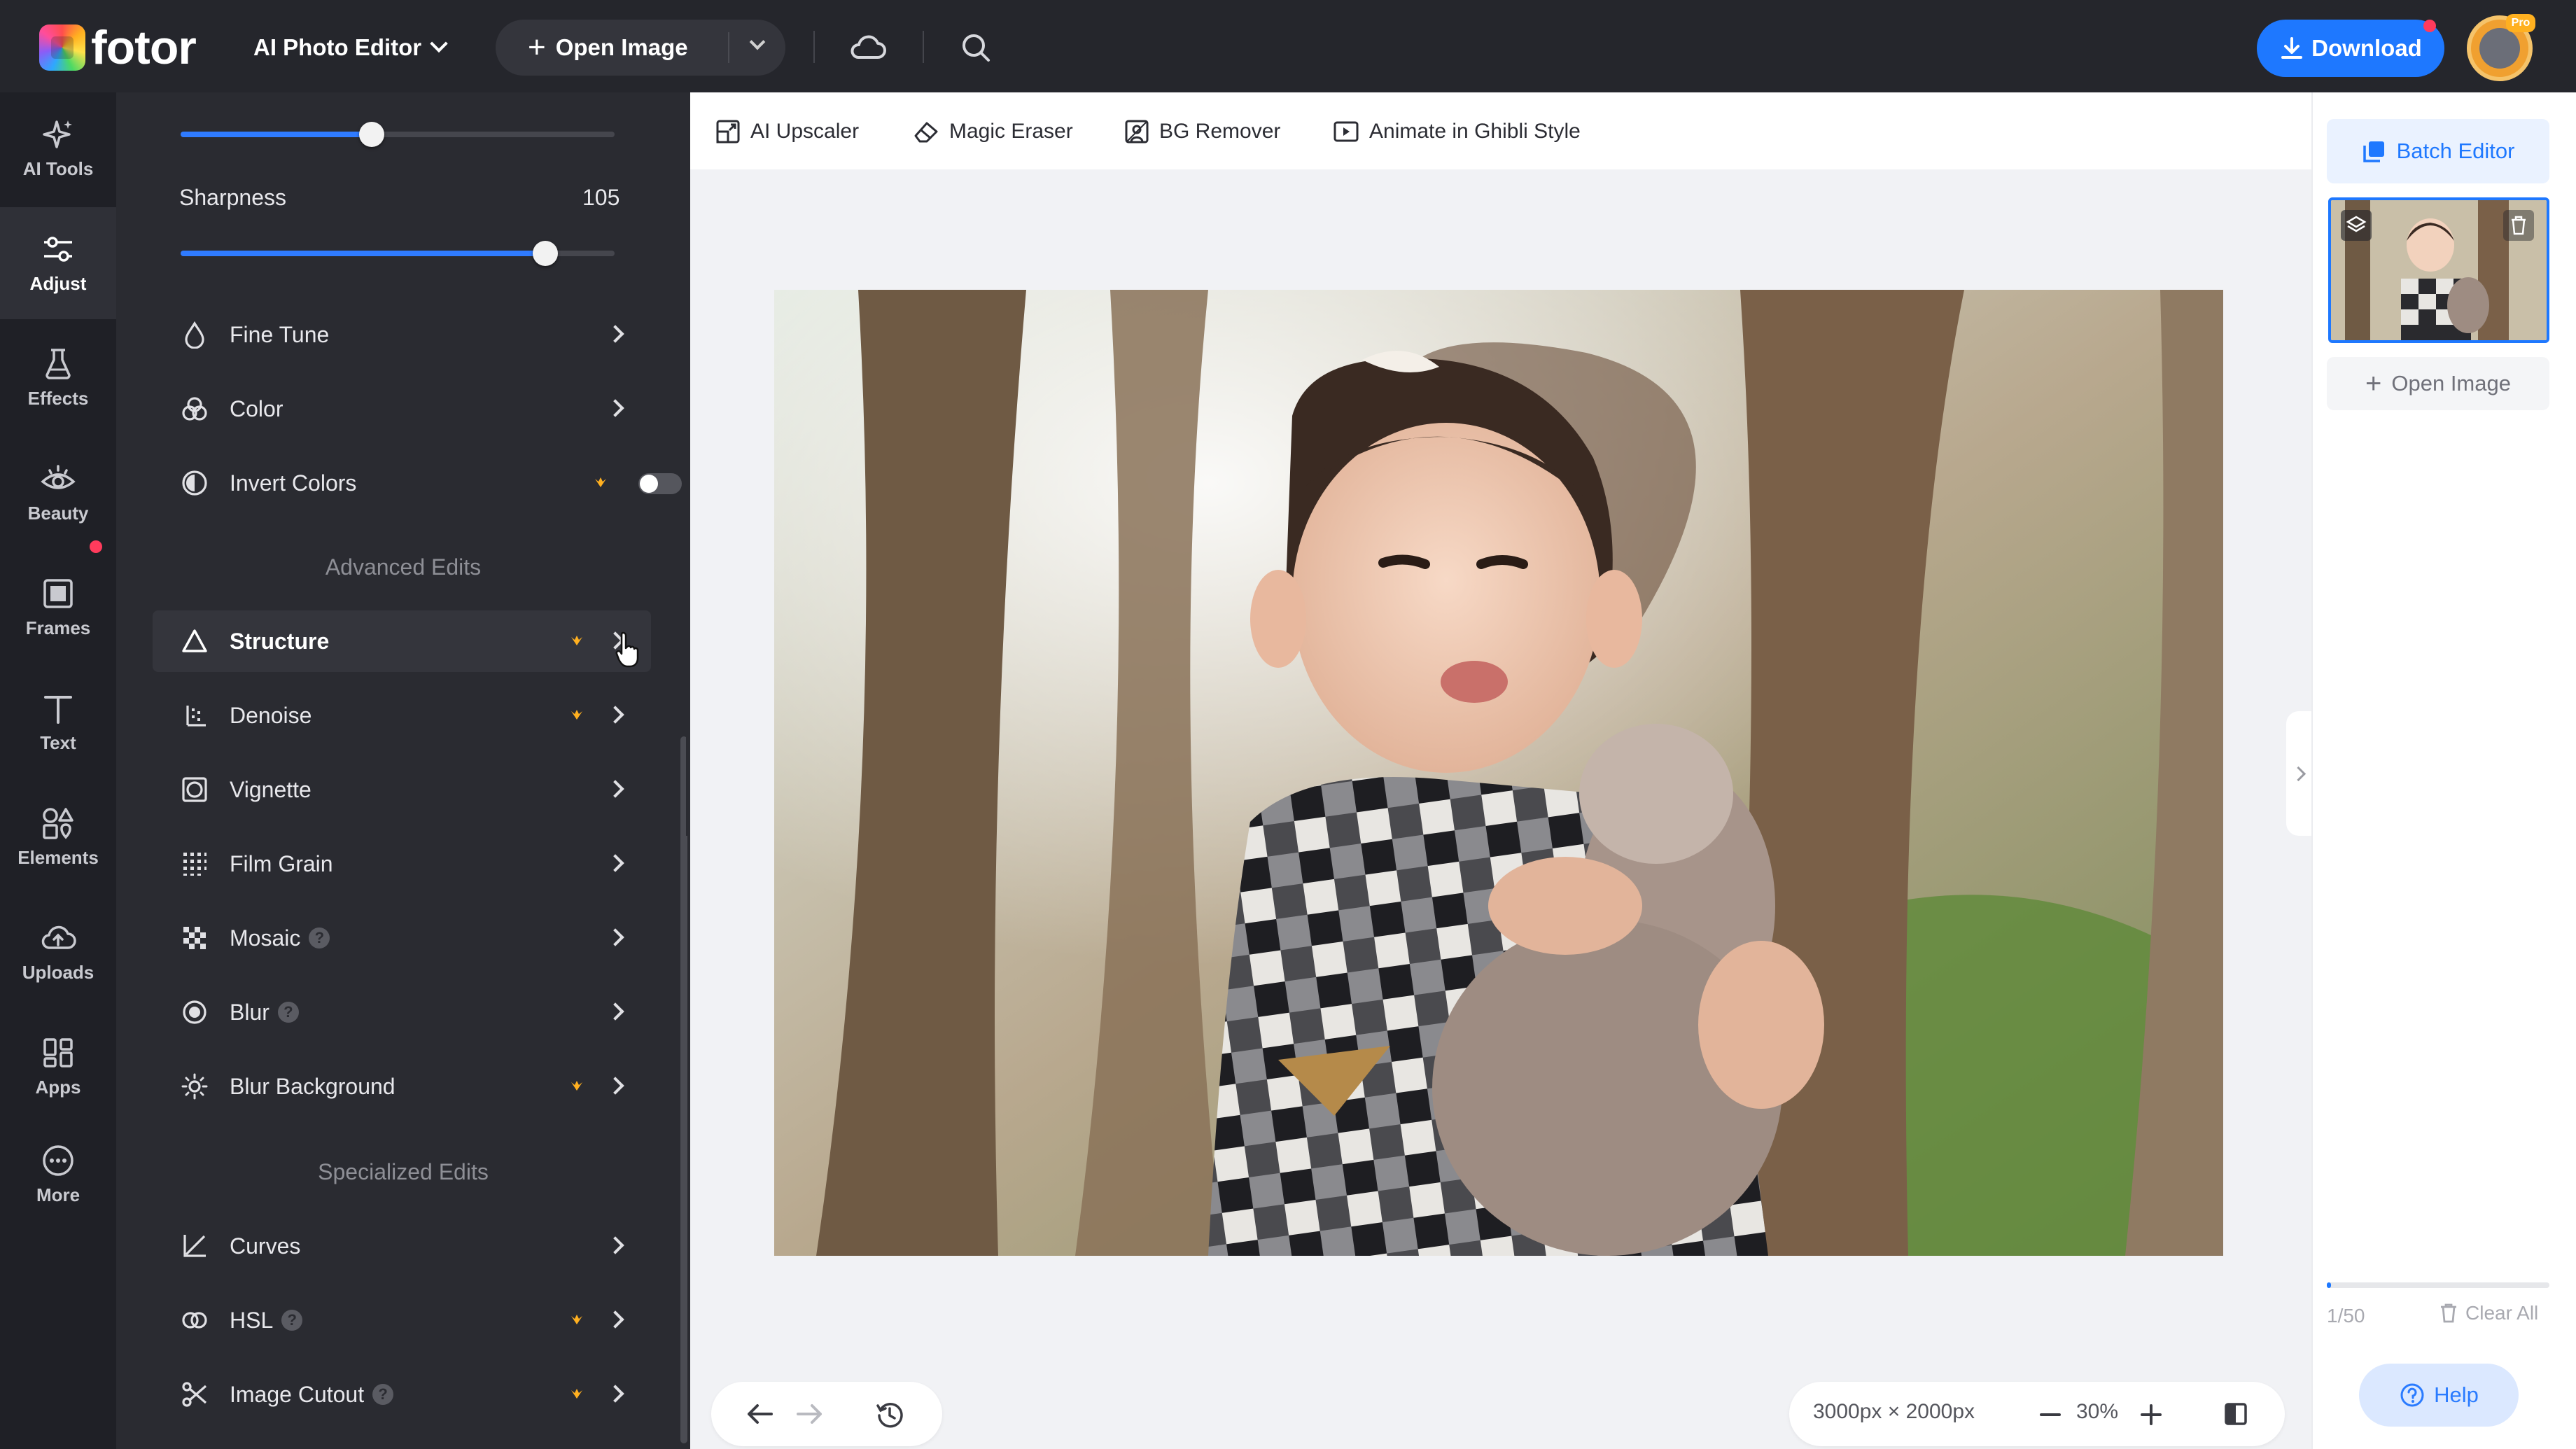 This screenshot has height=1449, width=2576. What do you see at coordinates (58, 1052) in the screenshot?
I see `apps-icon` at bounding box center [58, 1052].